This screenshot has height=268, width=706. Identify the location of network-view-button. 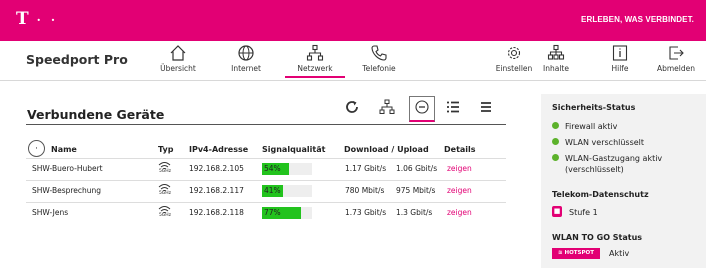
(387, 109).